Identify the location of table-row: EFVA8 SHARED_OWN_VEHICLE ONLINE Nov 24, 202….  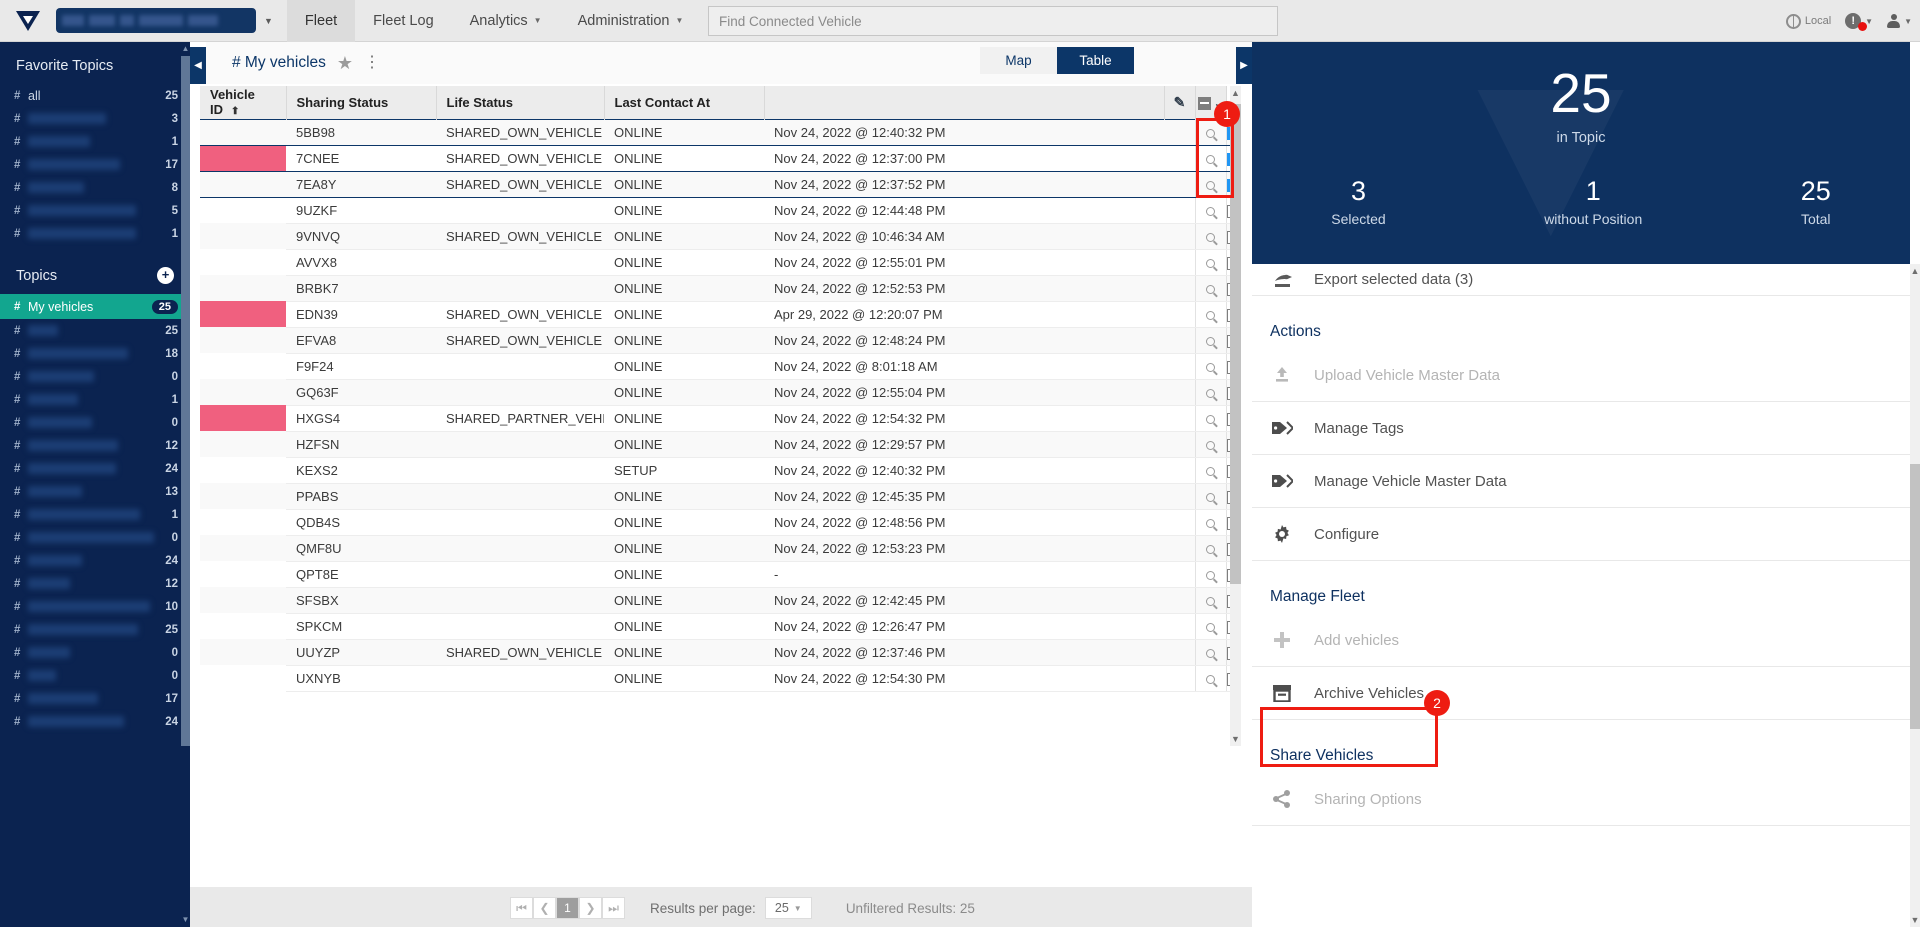
(720, 340).